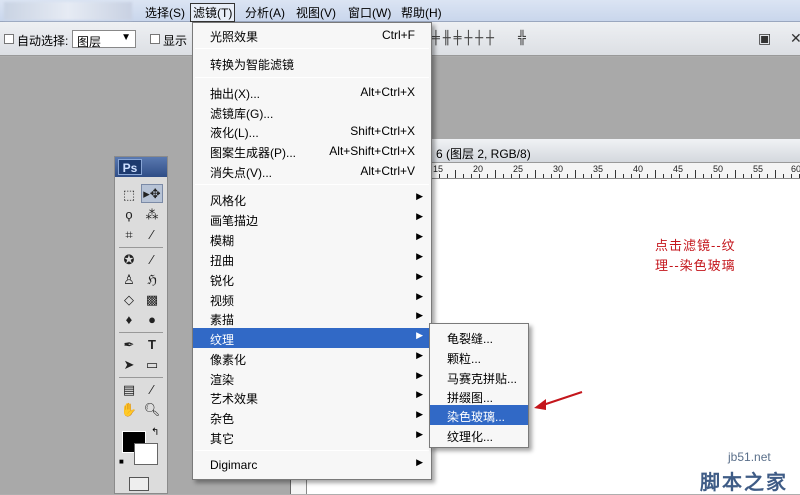  Describe the element at coordinates (129, 344) in the screenshot. I see `pen-tool-icon: ✒` at that location.